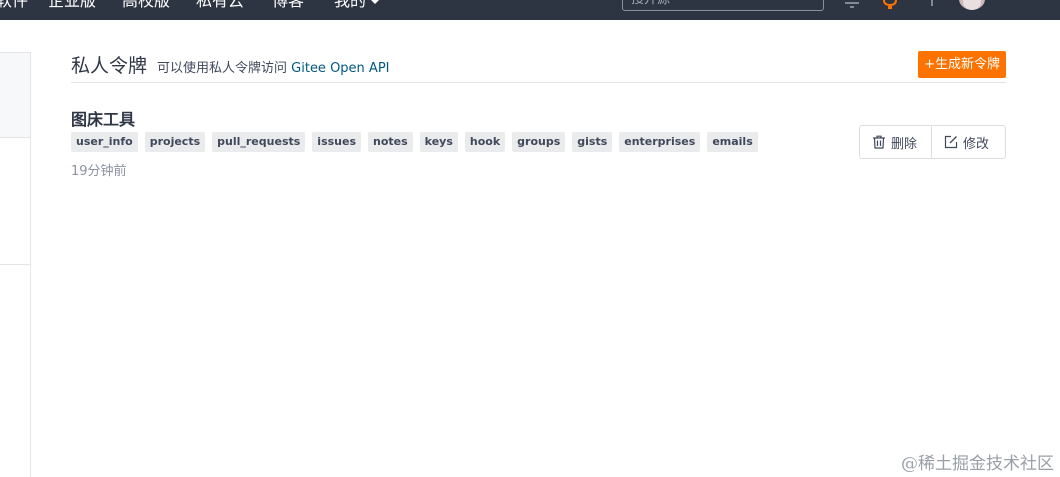 Image resolution: width=1060 pixels, height=477 pixels. What do you see at coordinates (485, 142) in the screenshot?
I see `scope-tag: hook` at bounding box center [485, 142].